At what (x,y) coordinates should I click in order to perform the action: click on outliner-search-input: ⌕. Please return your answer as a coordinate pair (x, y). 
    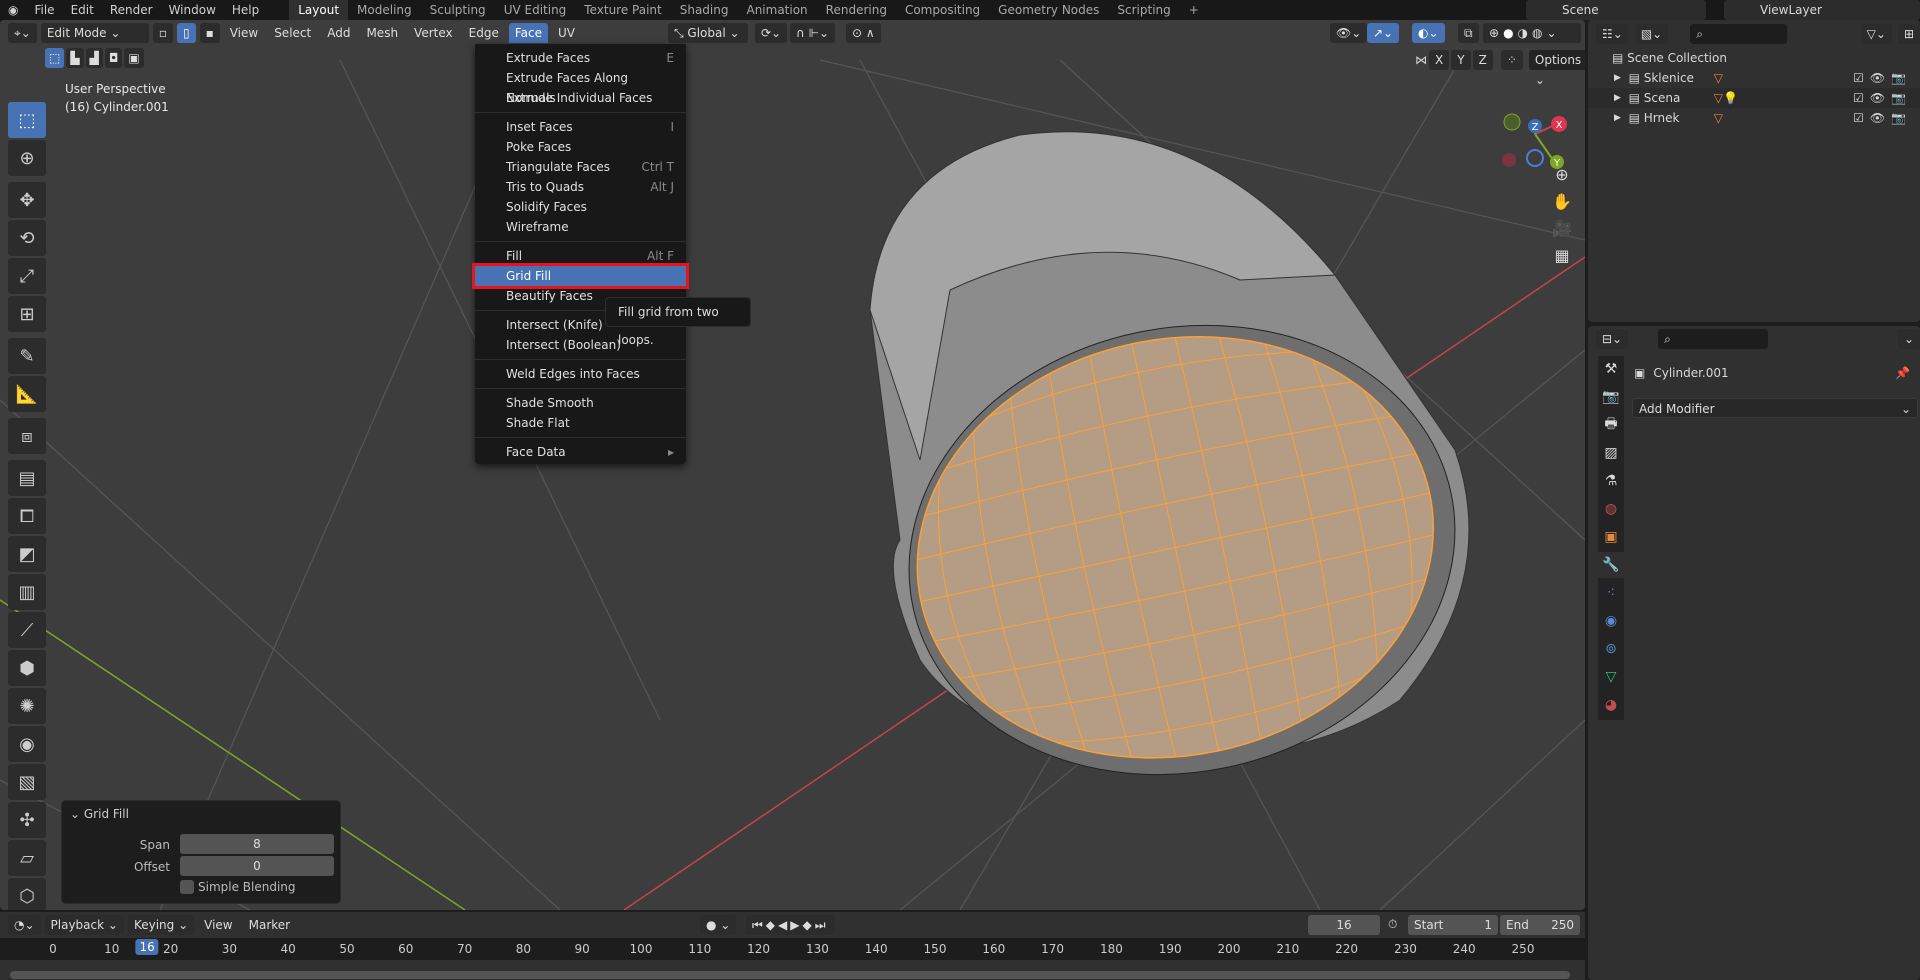
    Looking at the image, I should click on (1738, 34).